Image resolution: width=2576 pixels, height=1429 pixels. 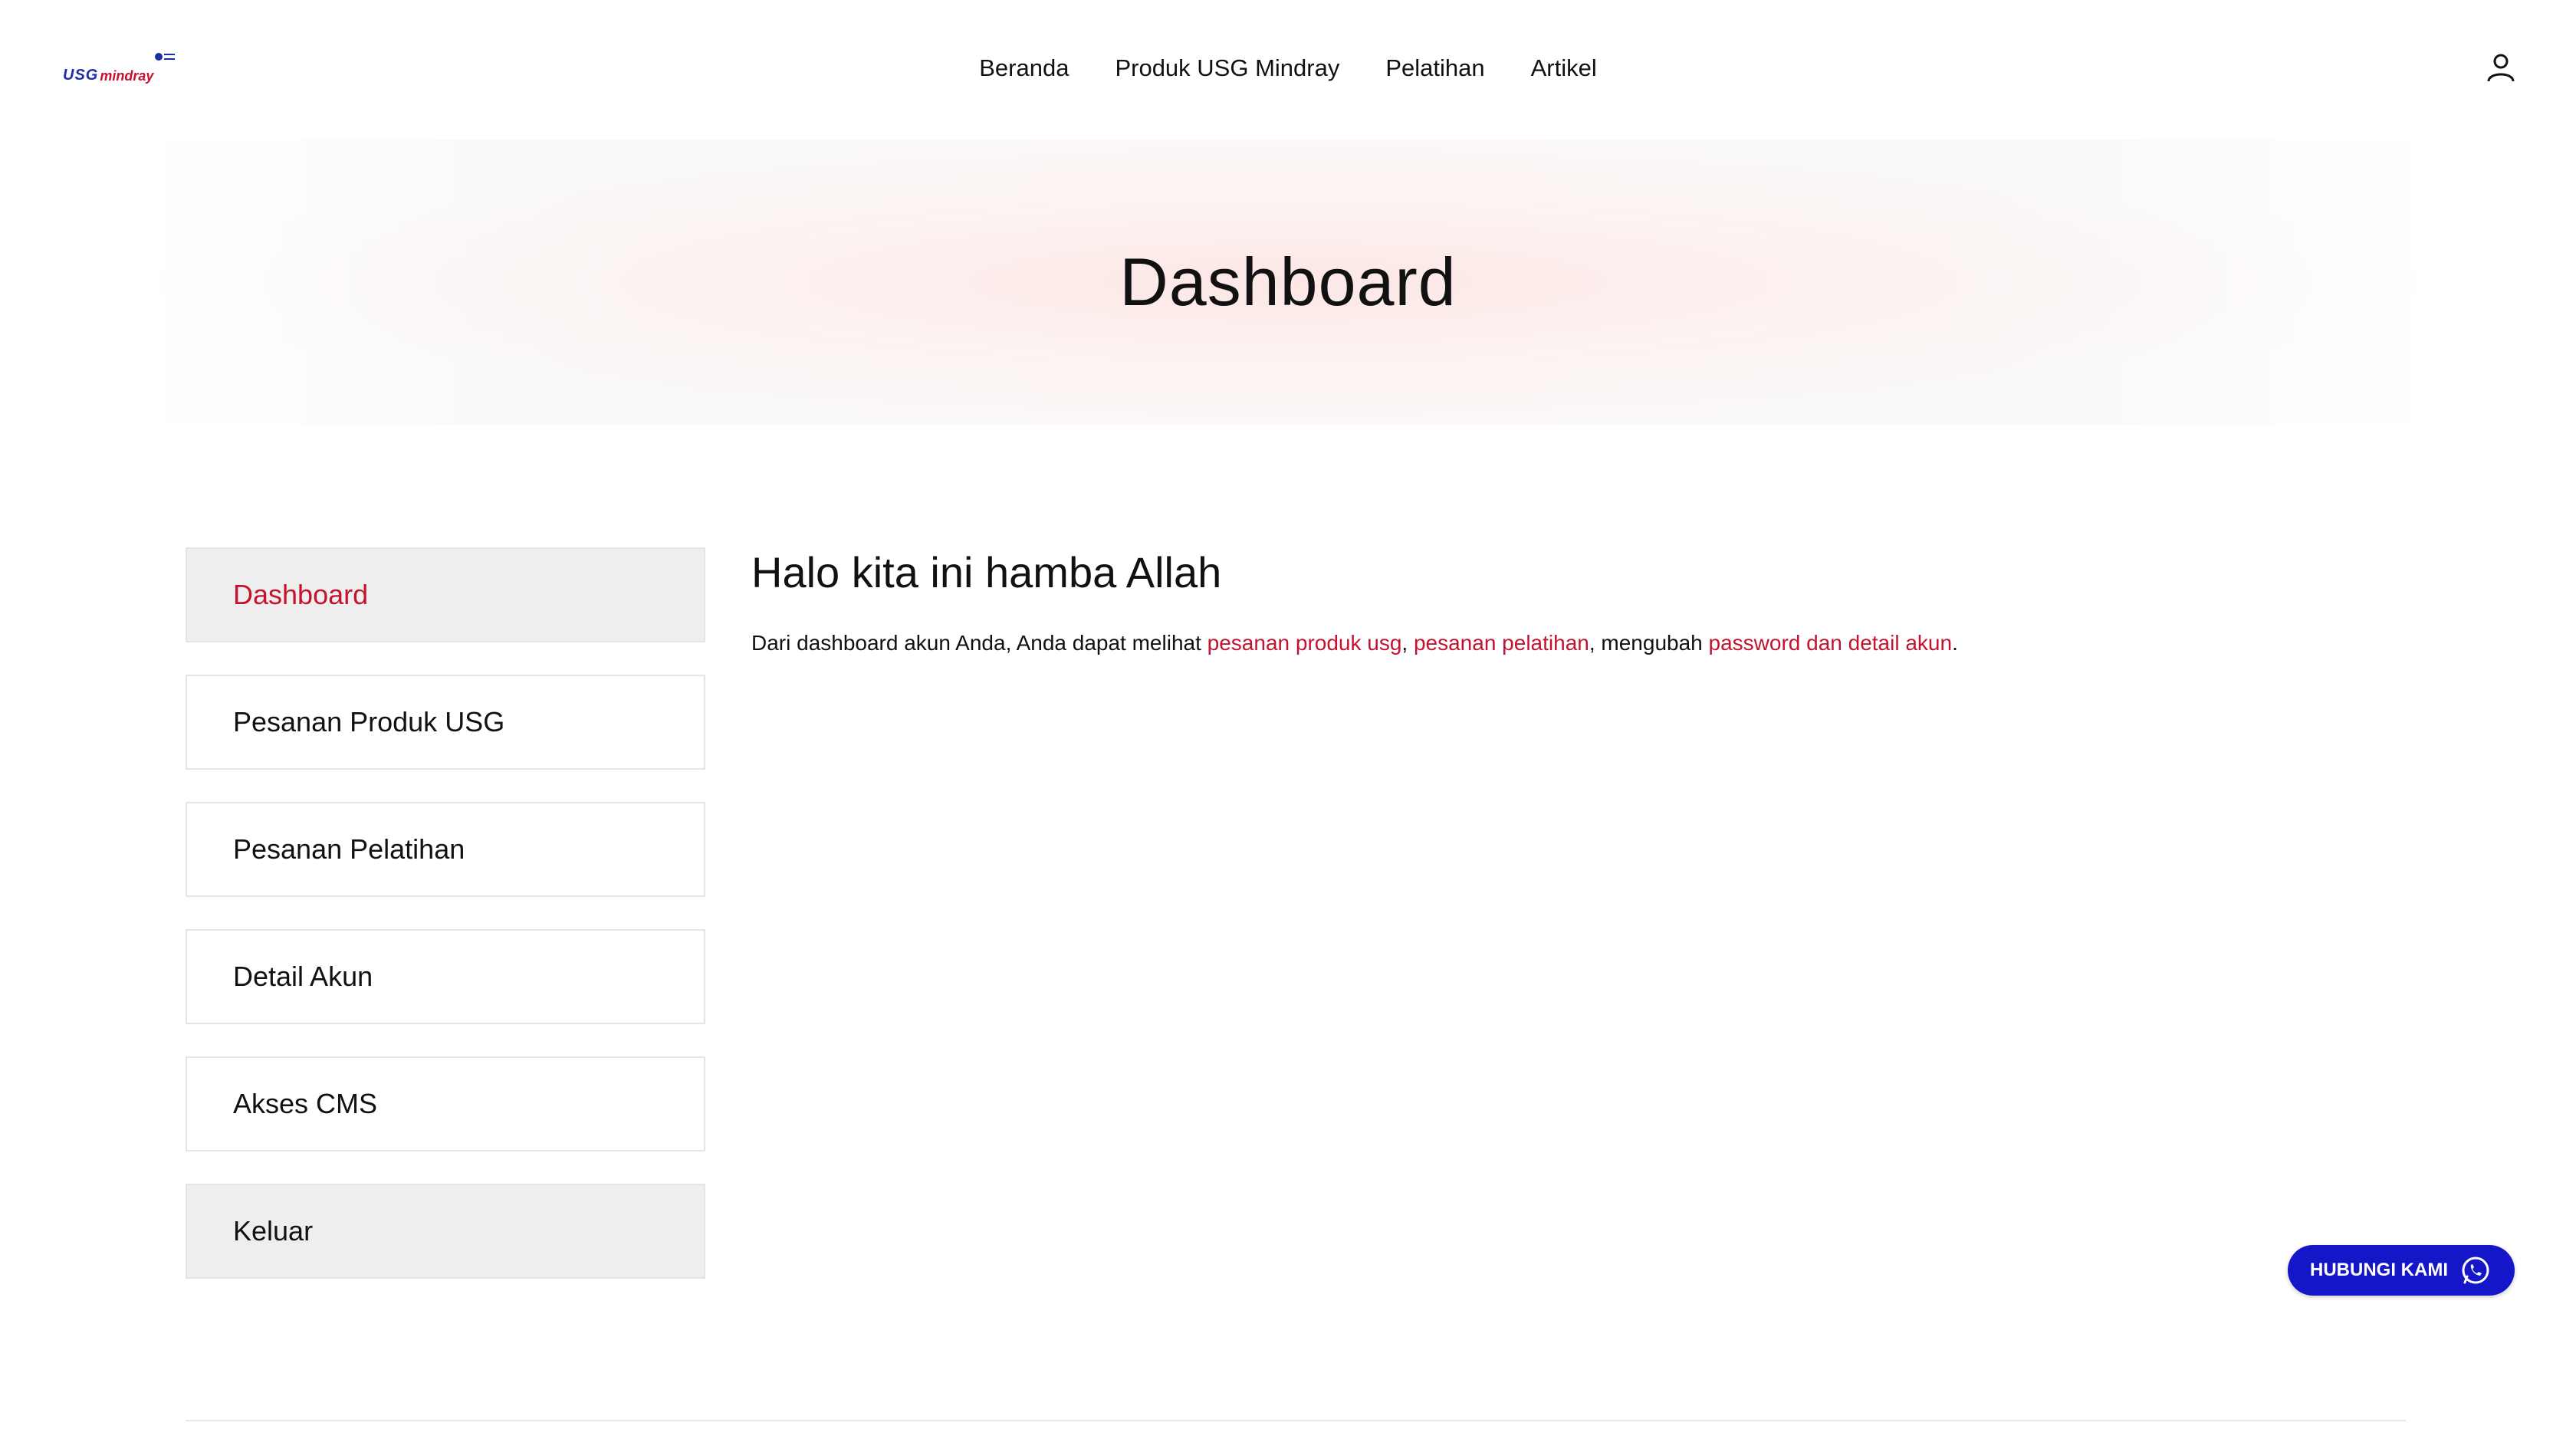 I want to click on whatsapp-icon, so click(x=2476, y=1270).